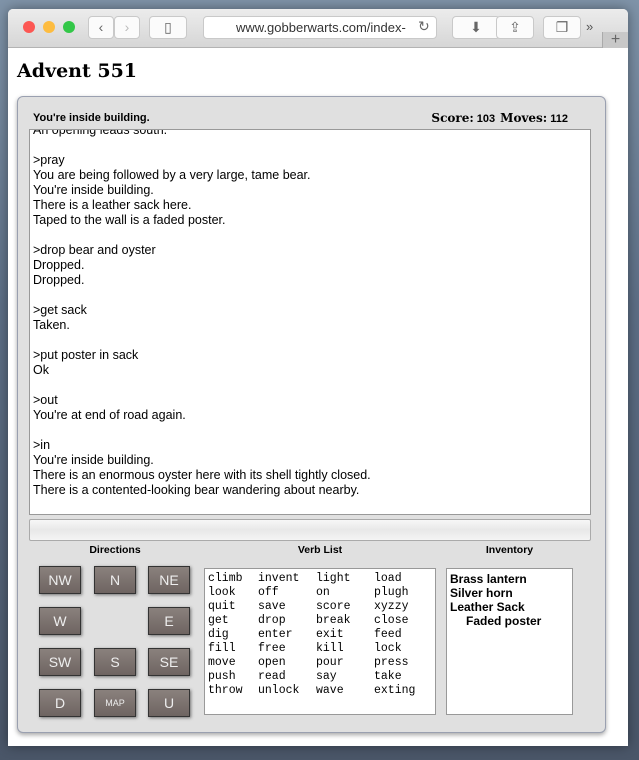 Image resolution: width=639 pixels, height=760 pixels. I want to click on verb-lock: lock, so click(404, 649).